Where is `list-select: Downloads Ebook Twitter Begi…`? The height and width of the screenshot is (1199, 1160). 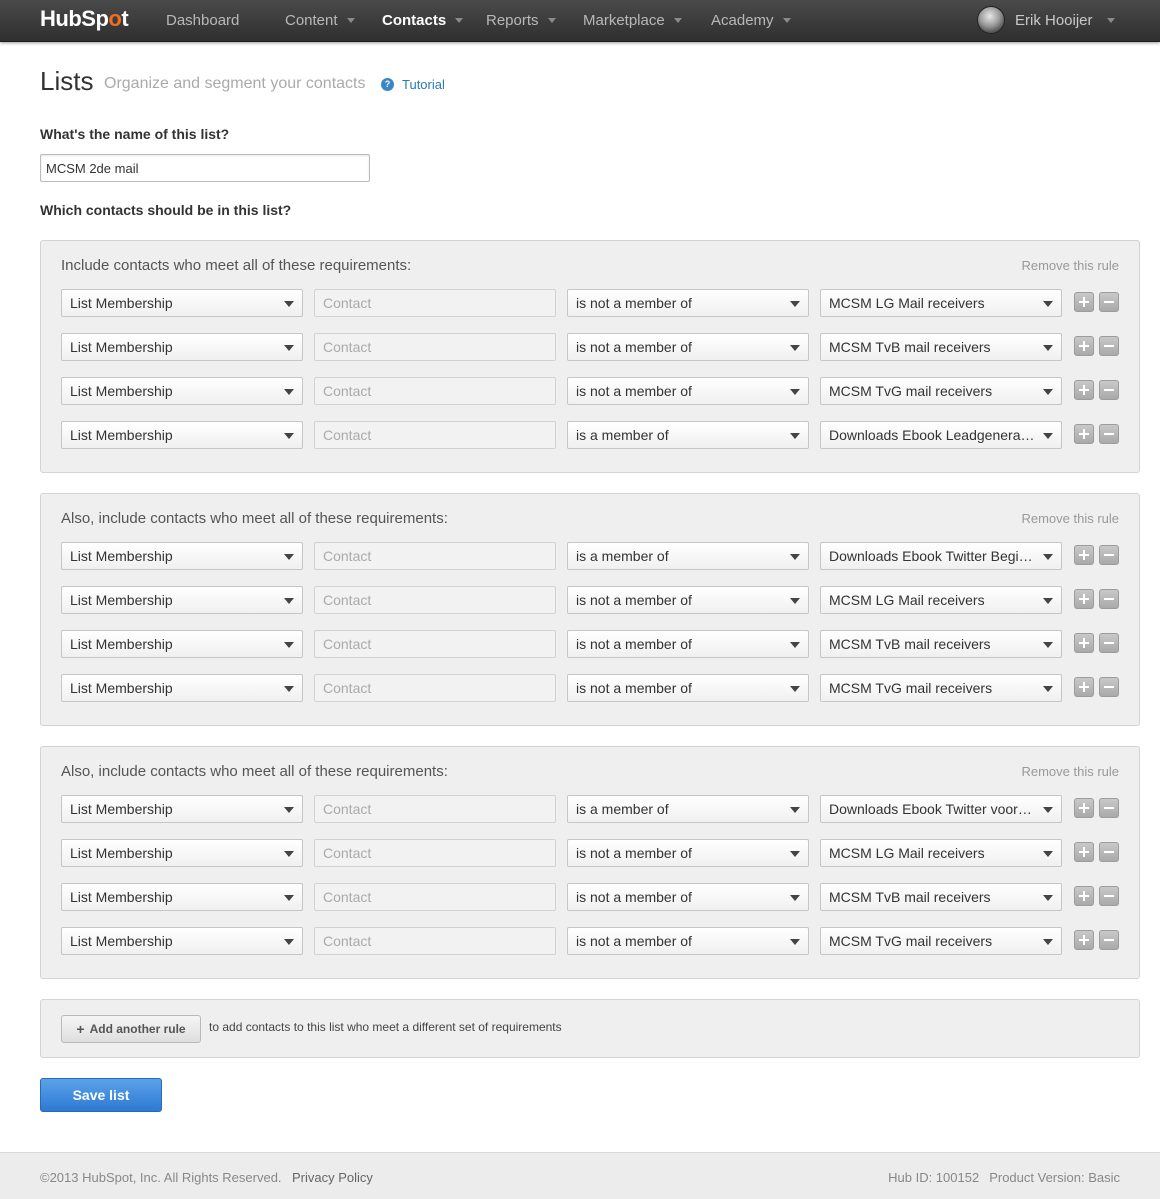
list-select: Downloads Ebook Twitter Begi… is located at coordinates (941, 556).